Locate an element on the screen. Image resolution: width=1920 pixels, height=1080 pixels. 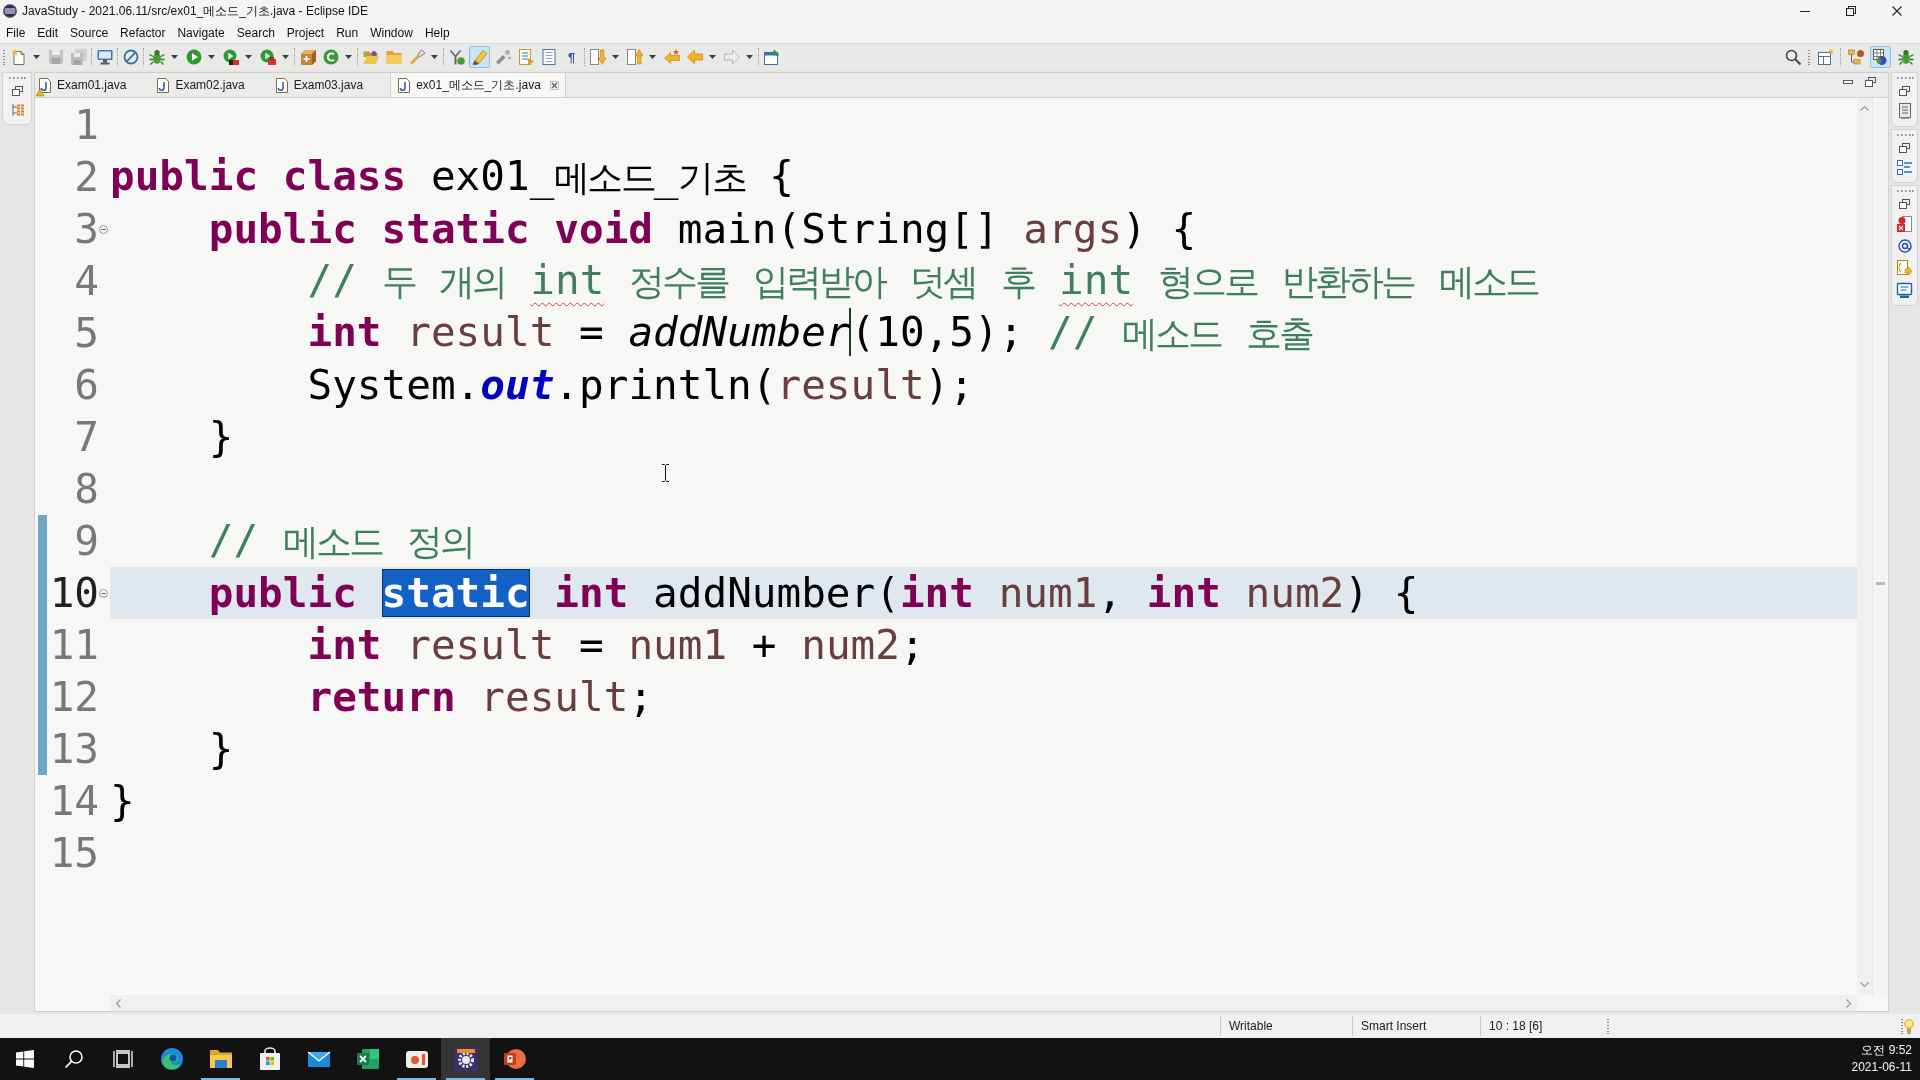
folder-open-icon is located at coordinates (370, 57).